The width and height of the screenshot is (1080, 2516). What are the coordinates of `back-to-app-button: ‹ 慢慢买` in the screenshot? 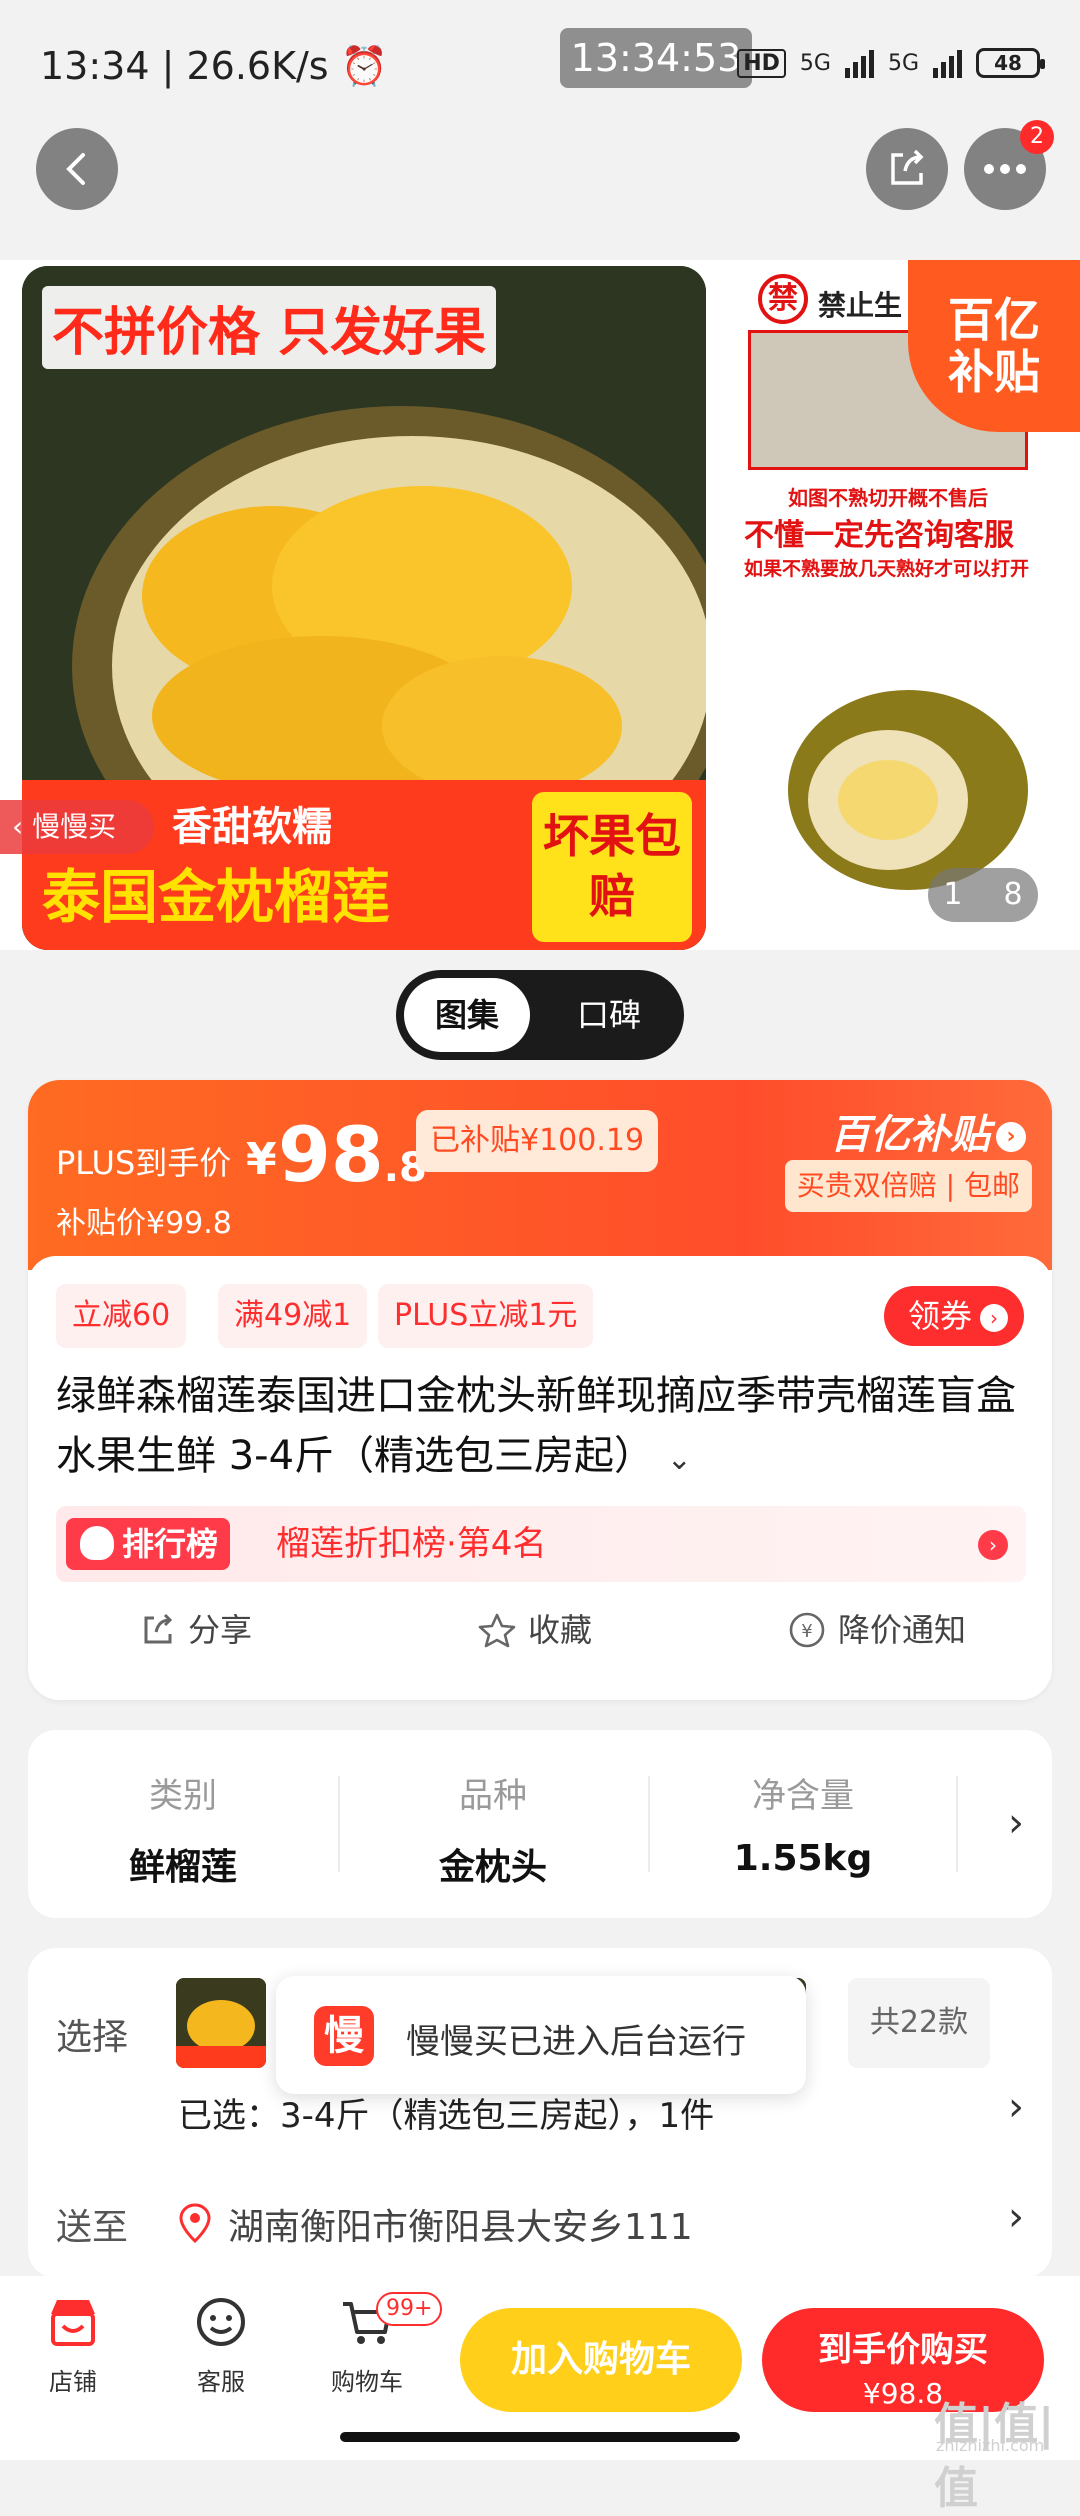 It's located at (77, 827).